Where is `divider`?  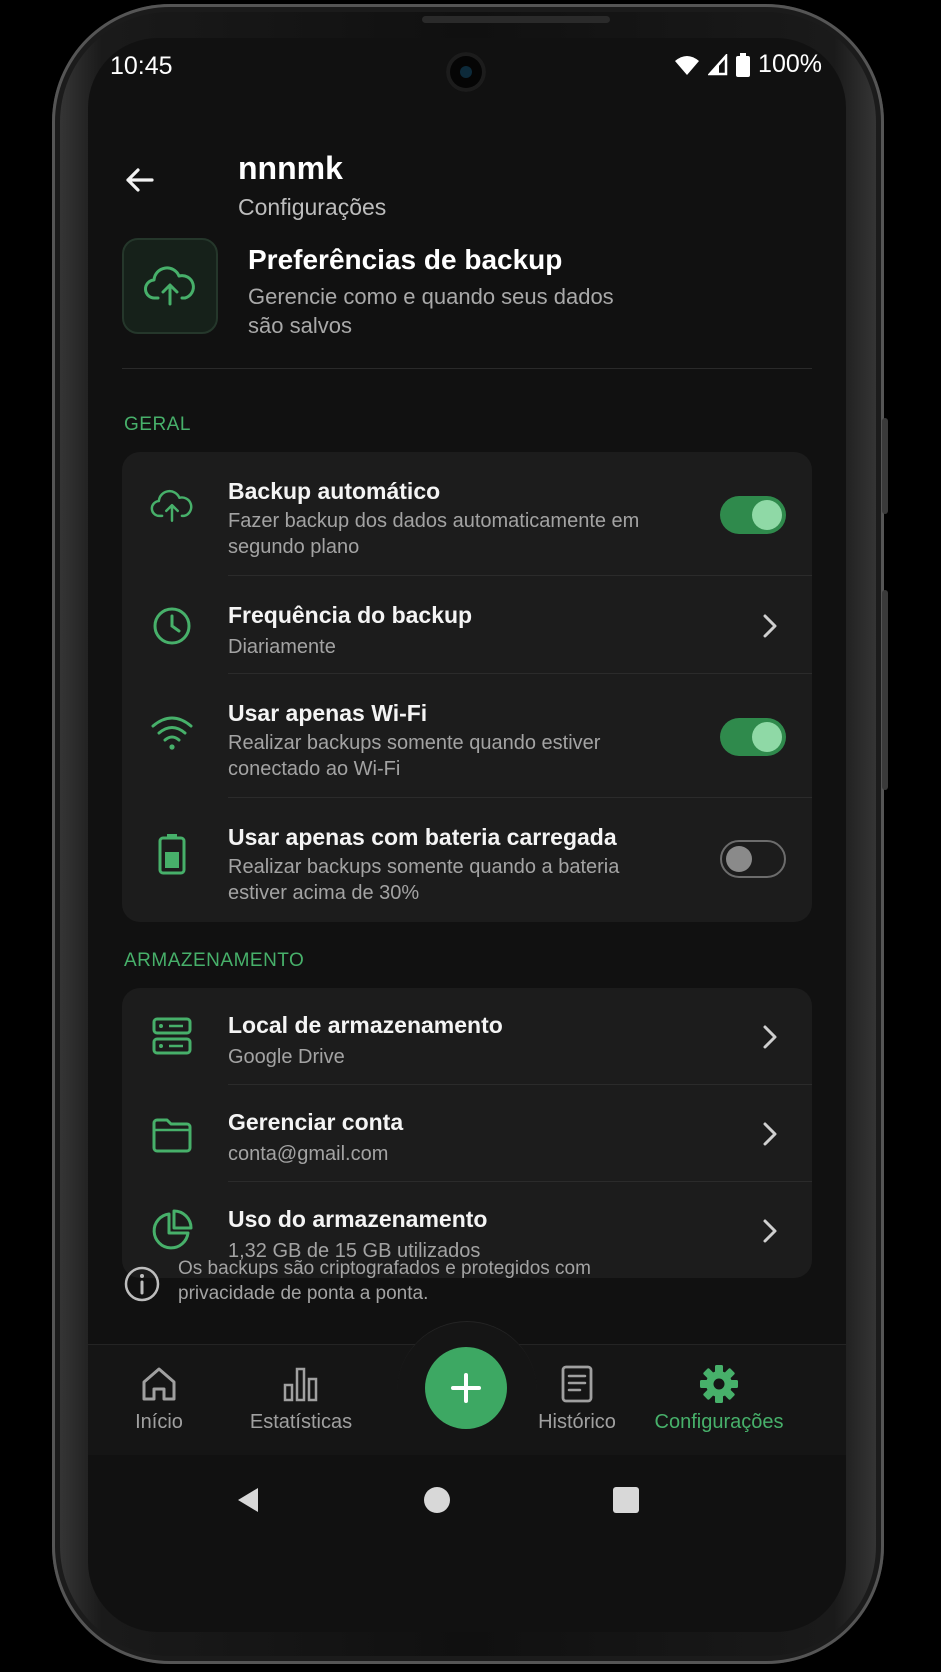 divider is located at coordinates (467, 368).